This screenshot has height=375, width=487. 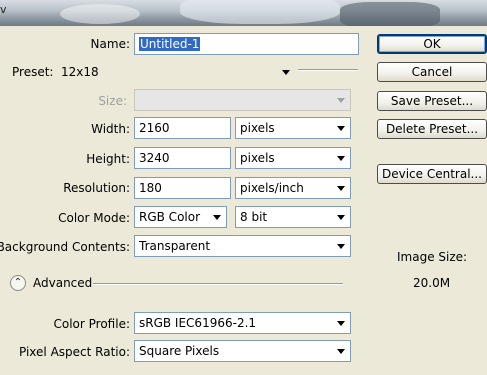 What do you see at coordinates (432, 283) in the screenshot?
I see `image-size-value: 20.0M` at bounding box center [432, 283].